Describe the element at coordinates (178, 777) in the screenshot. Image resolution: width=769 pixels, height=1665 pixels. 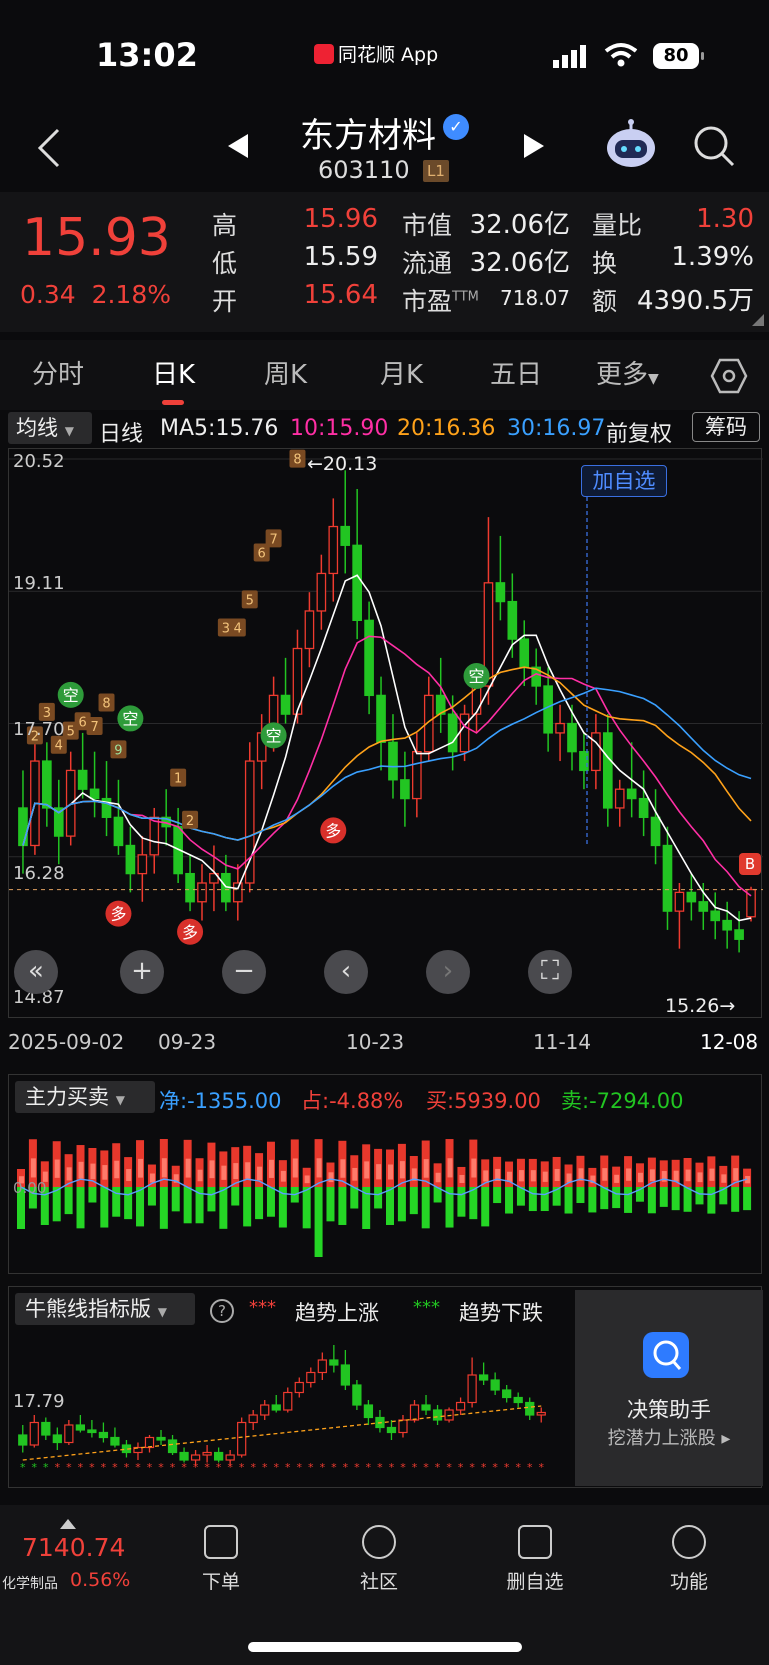
I see `sequence-count-badge: 1` at that location.